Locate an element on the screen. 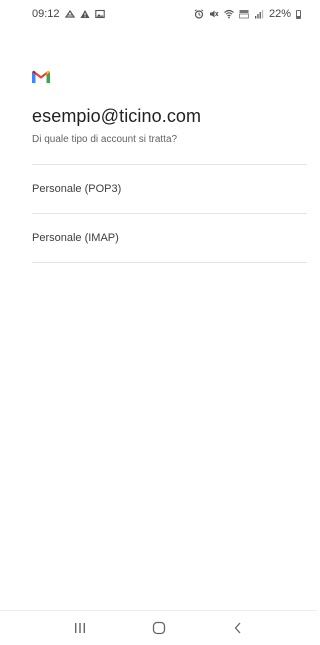 The height and width of the screenshot is (645, 320). home-icon is located at coordinates (158, 628).